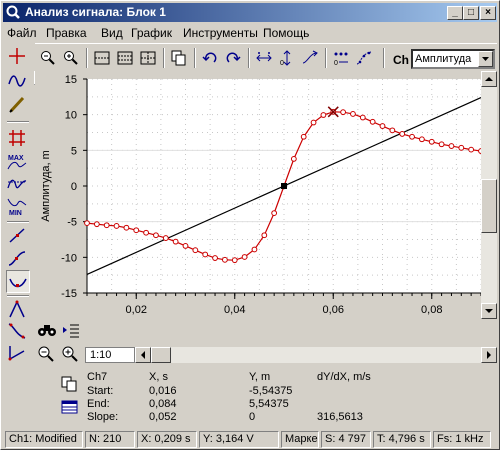  What do you see at coordinates (316, 355) in the screenshot?
I see `horizontal-scrollbar` at bounding box center [316, 355].